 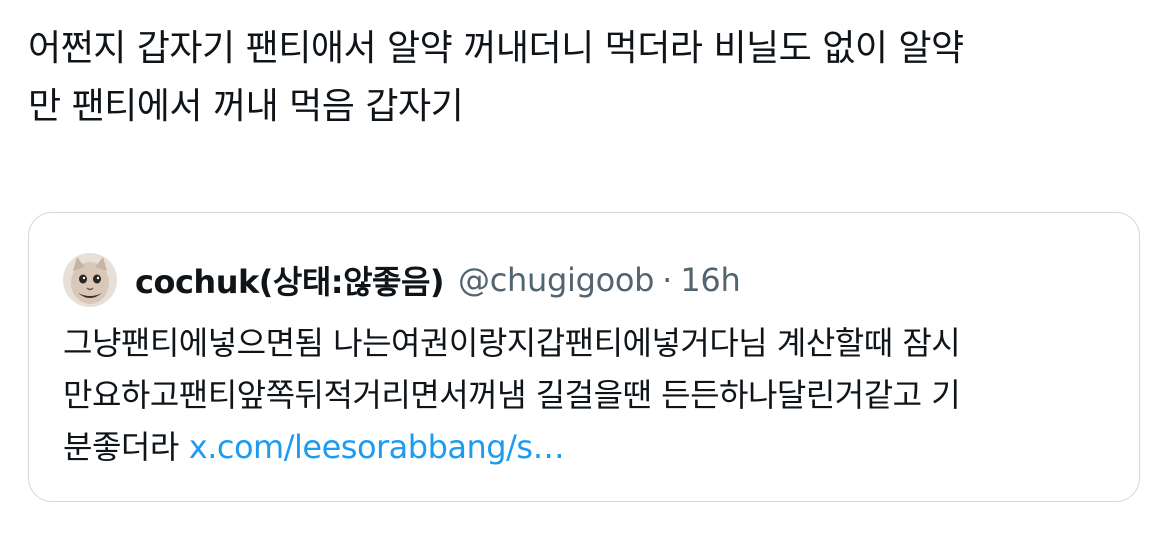 I want to click on cat-face-avatar-icon, so click(x=90, y=280).